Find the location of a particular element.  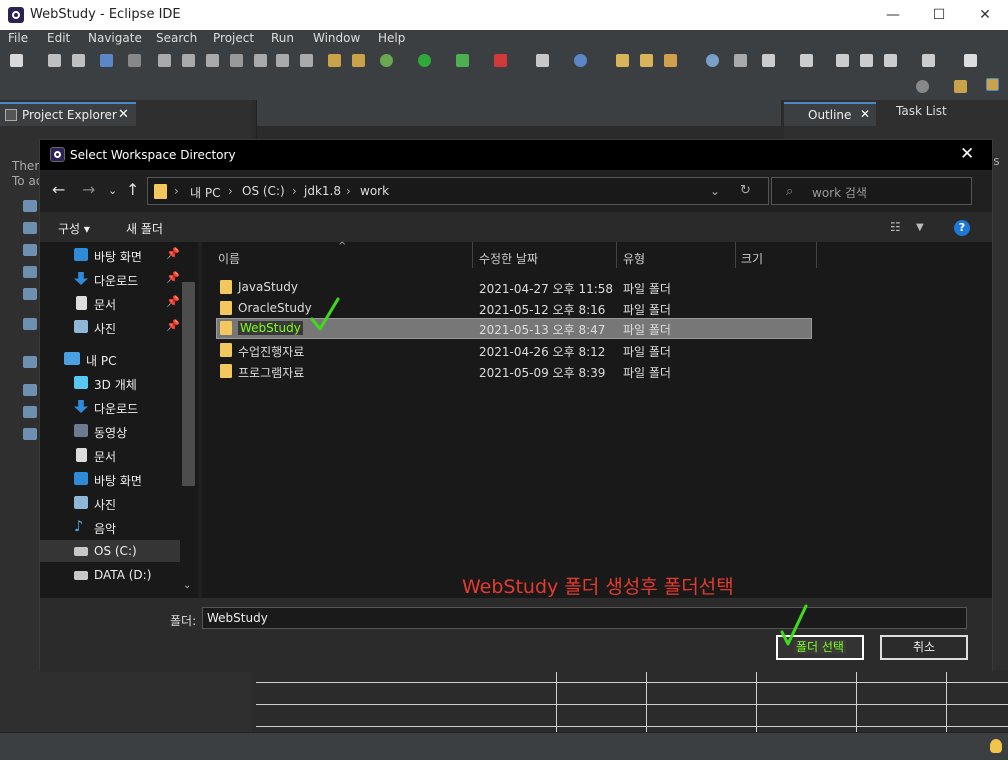

file-row: OracleStudy 2021-05-12 오후 8:16 파일 폴더 is located at coordinates (514, 308).